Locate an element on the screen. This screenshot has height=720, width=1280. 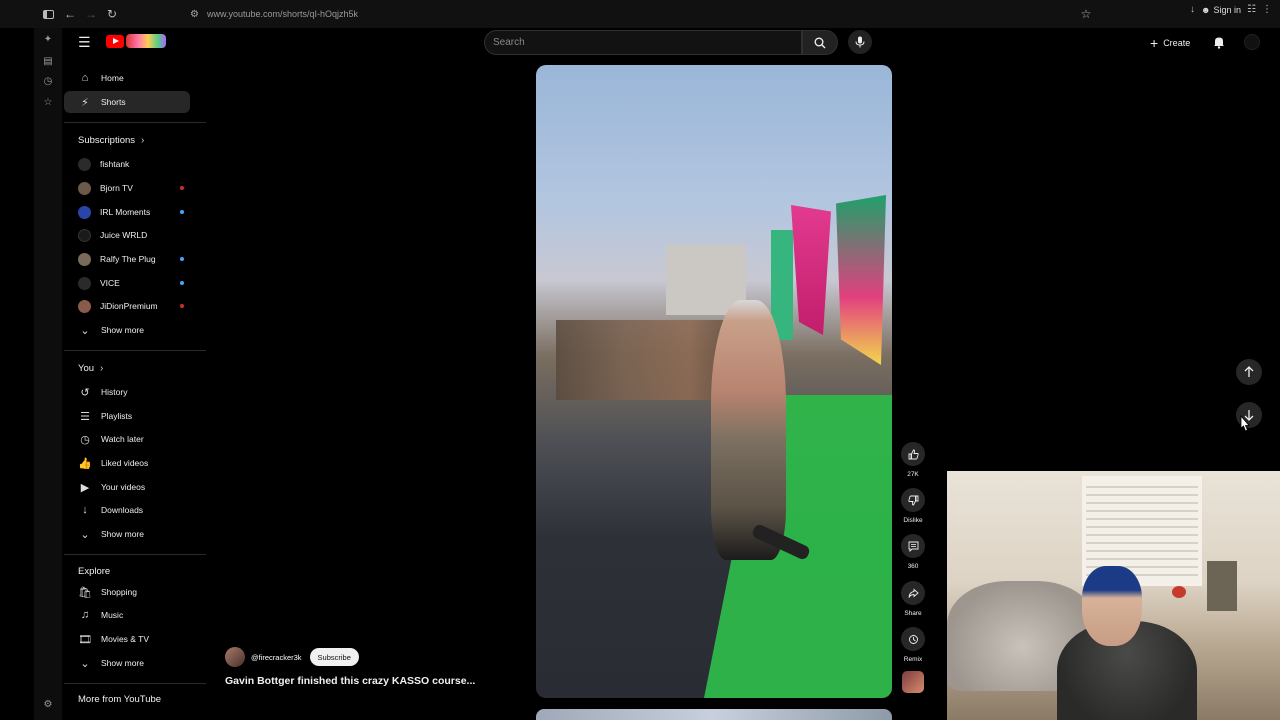
sidebar-item-music: ♫ Music is located at coordinates (127, 615).